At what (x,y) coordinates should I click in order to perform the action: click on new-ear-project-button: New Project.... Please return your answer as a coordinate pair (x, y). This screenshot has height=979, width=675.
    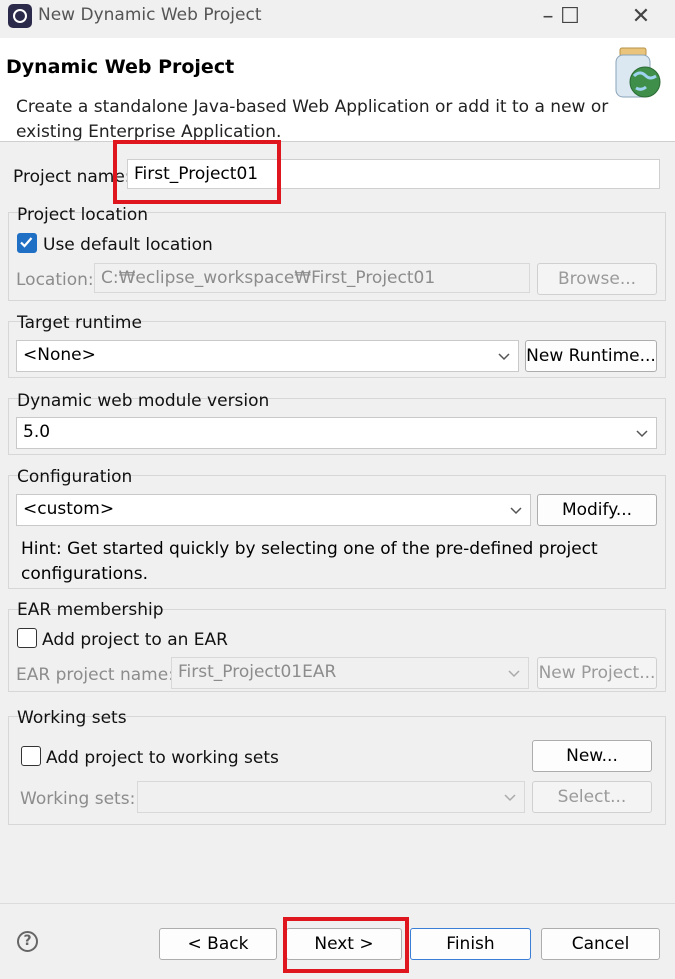
    Looking at the image, I should click on (597, 673).